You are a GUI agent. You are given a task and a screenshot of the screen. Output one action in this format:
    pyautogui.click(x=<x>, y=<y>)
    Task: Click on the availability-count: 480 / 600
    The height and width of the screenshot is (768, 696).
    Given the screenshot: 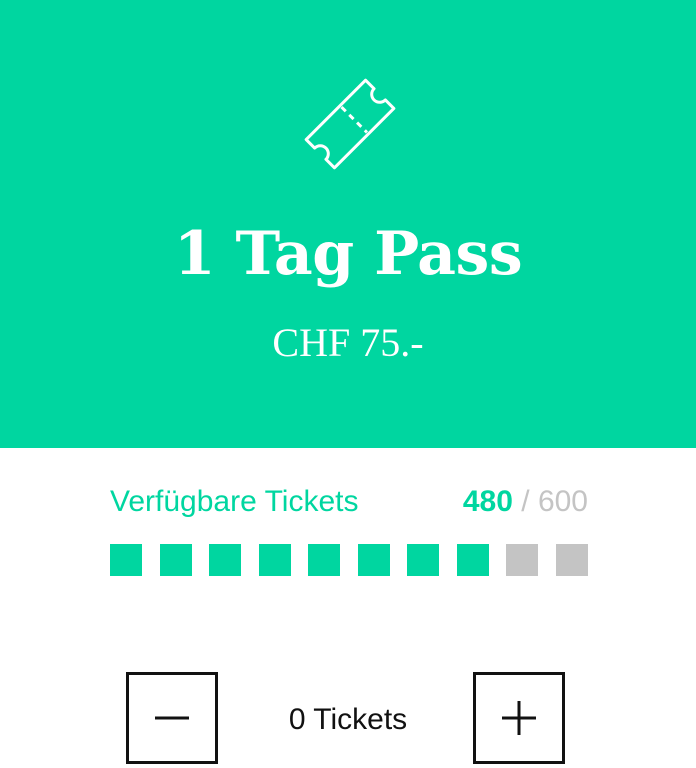 What is the action you would take?
    pyautogui.click(x=525, y=502)
    